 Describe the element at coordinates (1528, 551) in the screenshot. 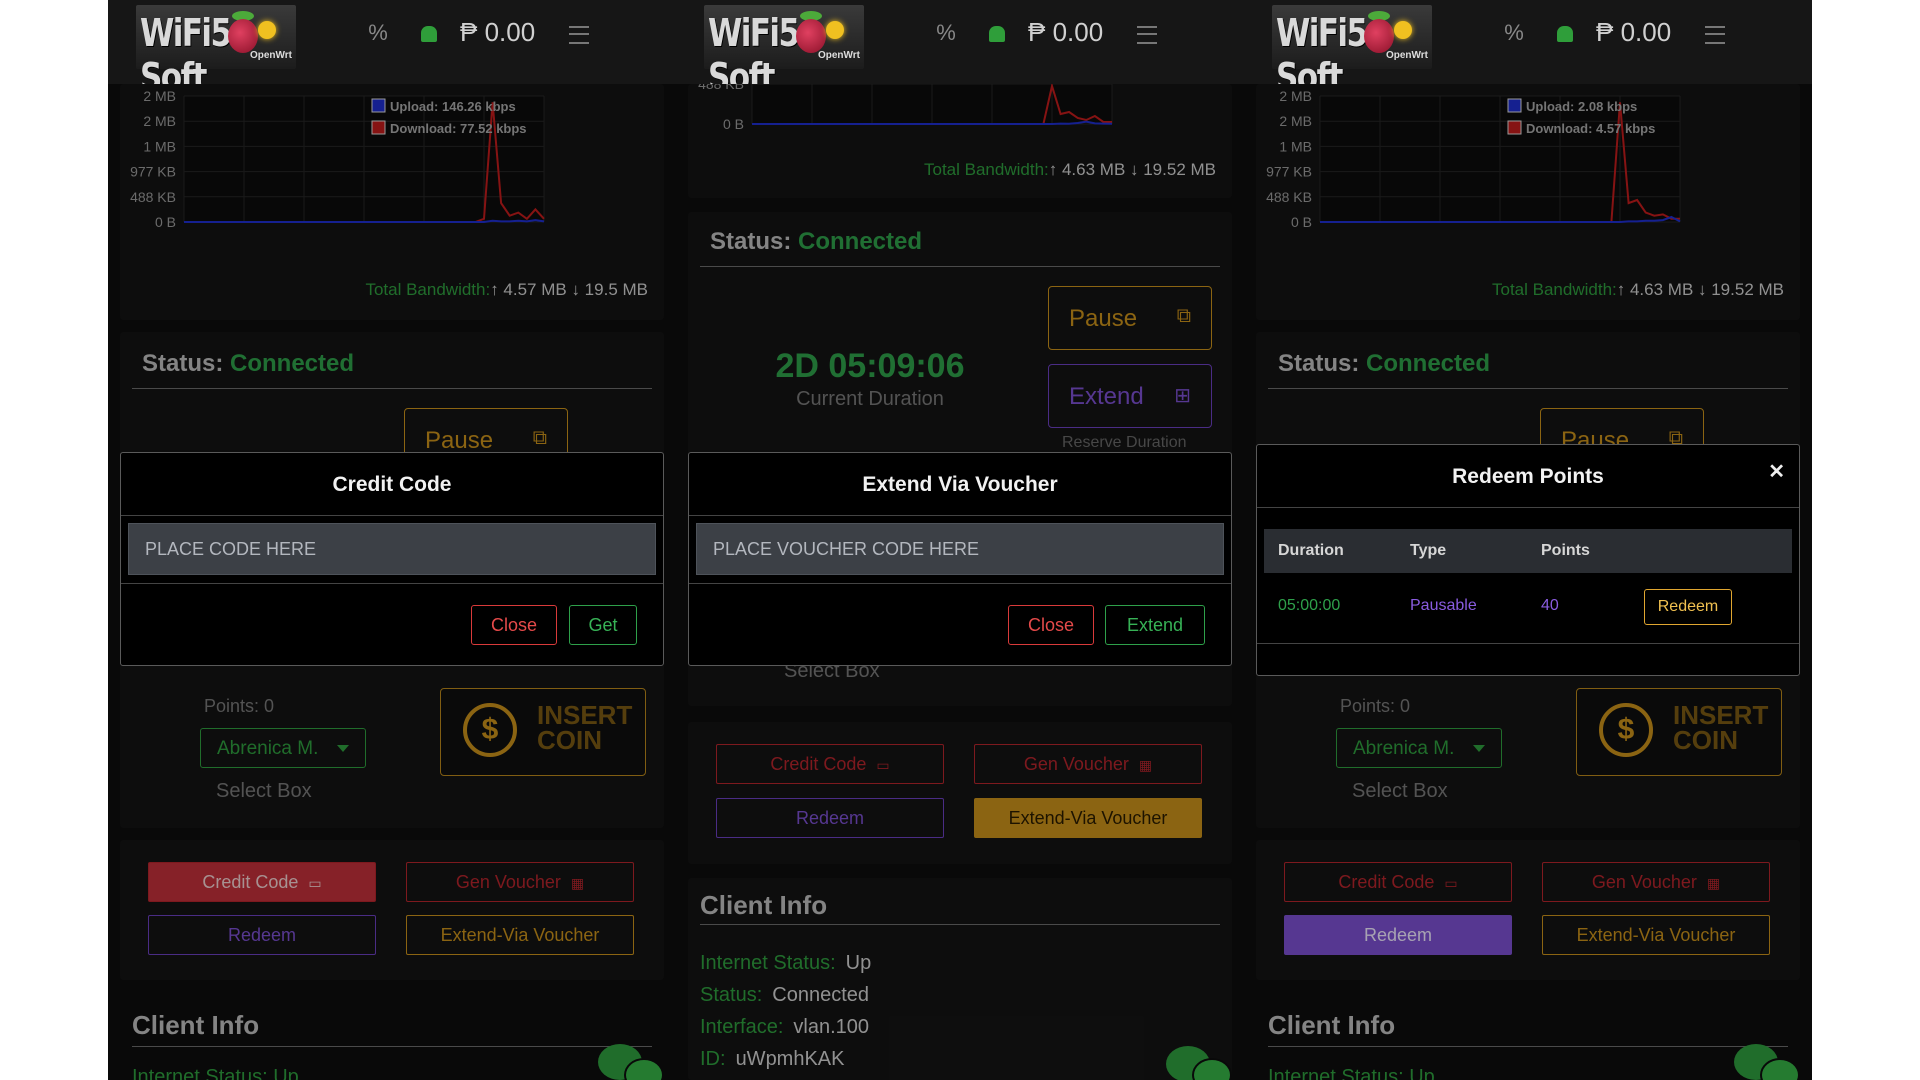

I see `table-header: Duration Type Points` at that location.